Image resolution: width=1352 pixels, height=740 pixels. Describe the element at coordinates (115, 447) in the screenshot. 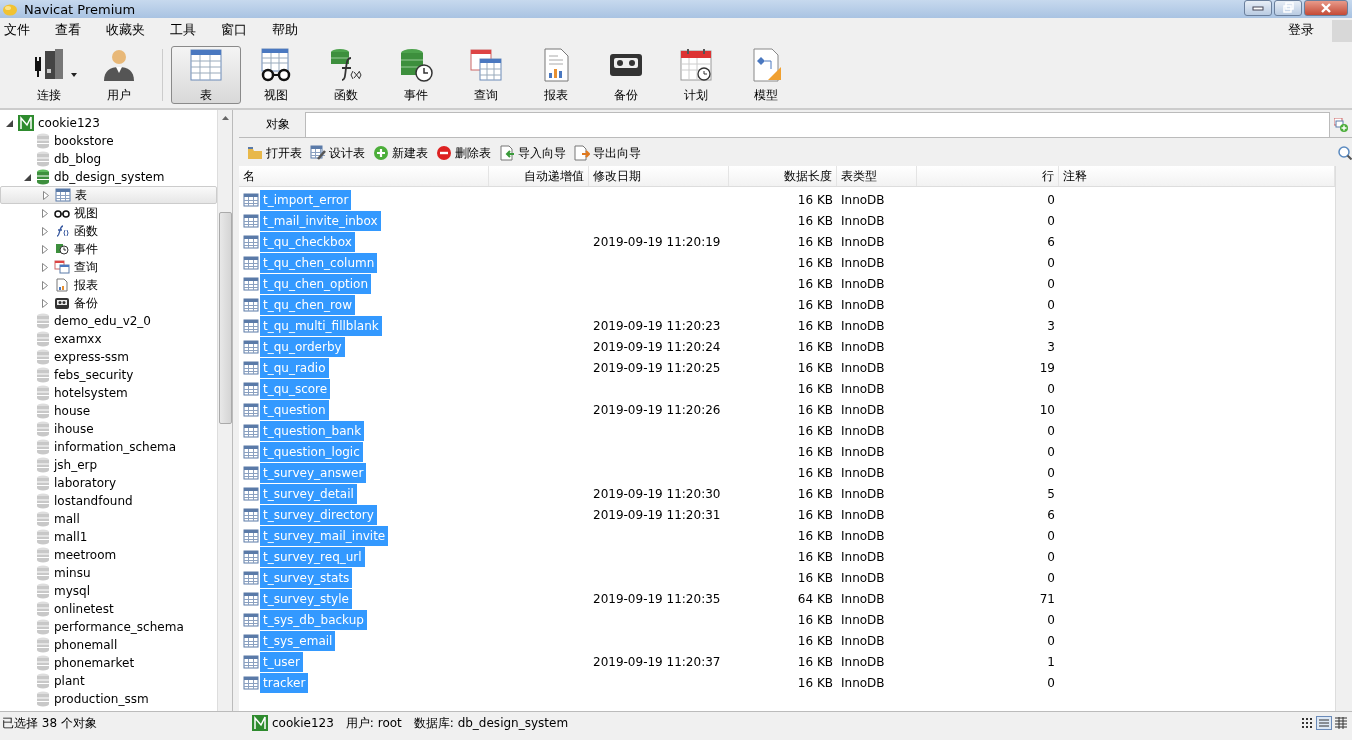

I see `tree-label: information_schema` at that location.